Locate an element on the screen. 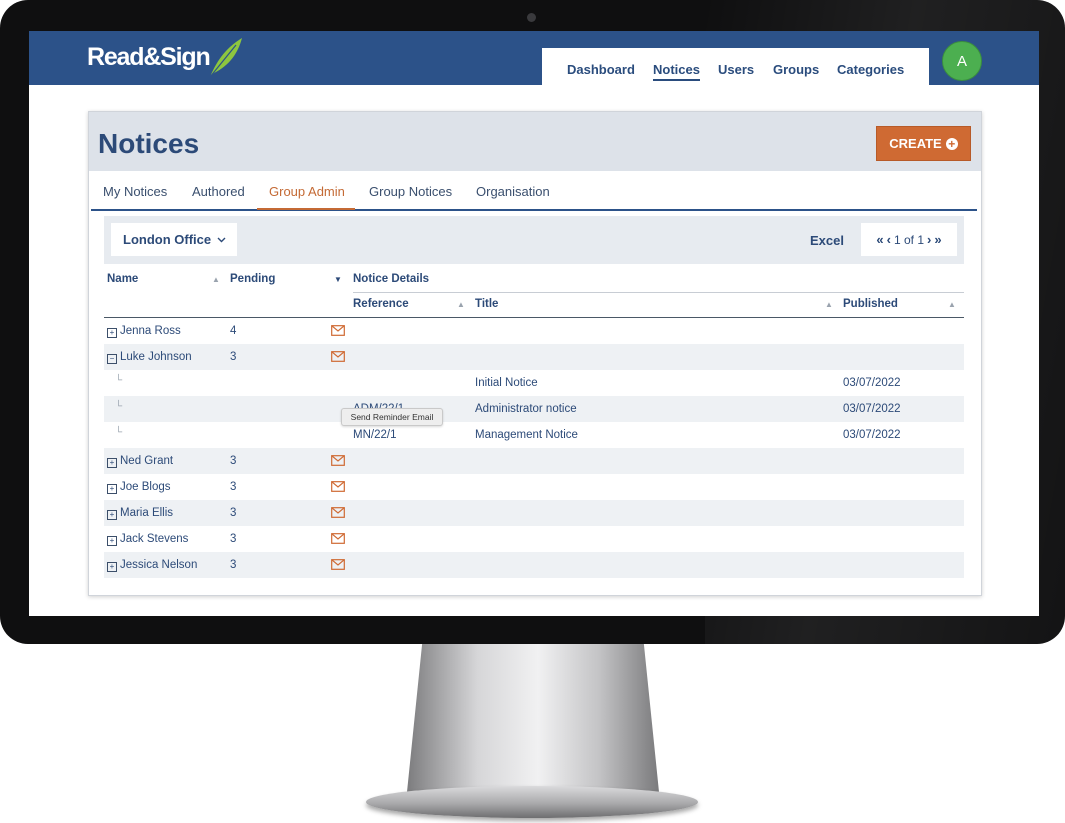  row-name: + Maria Ellis is located at coordinates (140, 513).